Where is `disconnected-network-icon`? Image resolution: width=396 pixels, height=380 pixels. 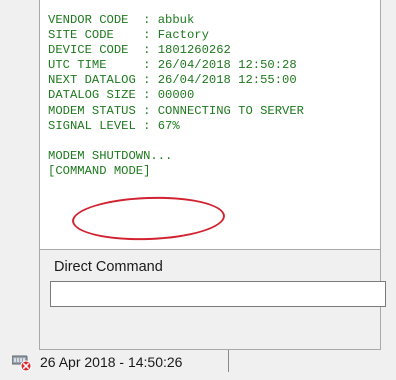
disconnected-network-icon is located at coordinates (21, 362).